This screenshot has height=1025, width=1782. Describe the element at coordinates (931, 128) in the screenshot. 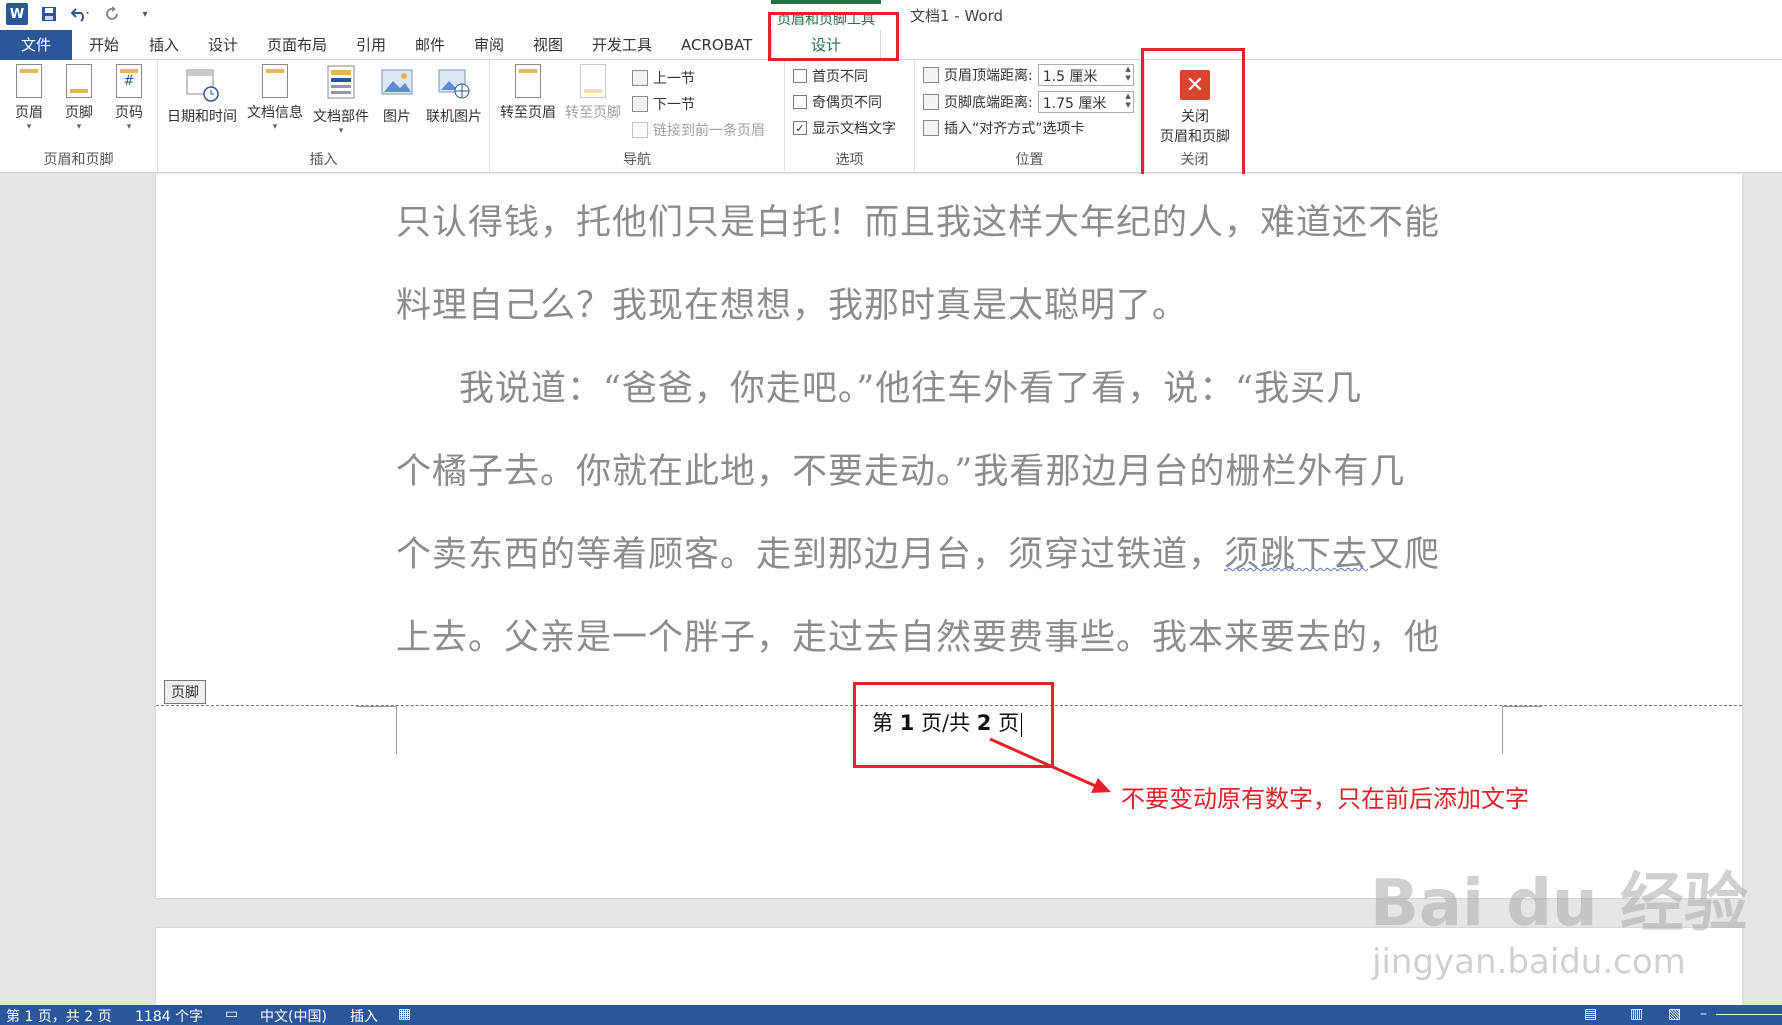

I see `alignment-tab-icon` at that location.